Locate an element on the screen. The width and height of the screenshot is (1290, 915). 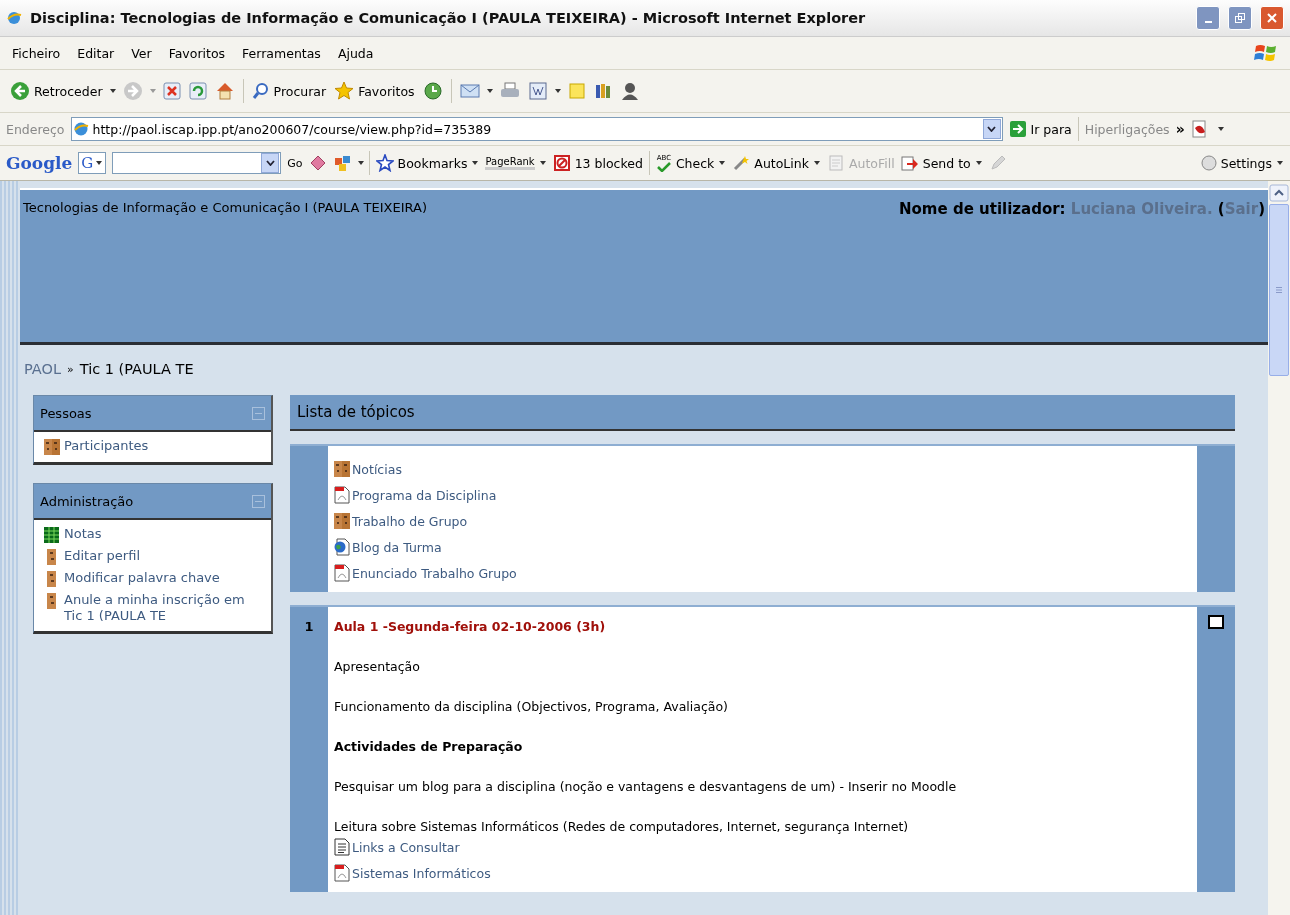
google-logo: Google is located at coordinates (39, 163).